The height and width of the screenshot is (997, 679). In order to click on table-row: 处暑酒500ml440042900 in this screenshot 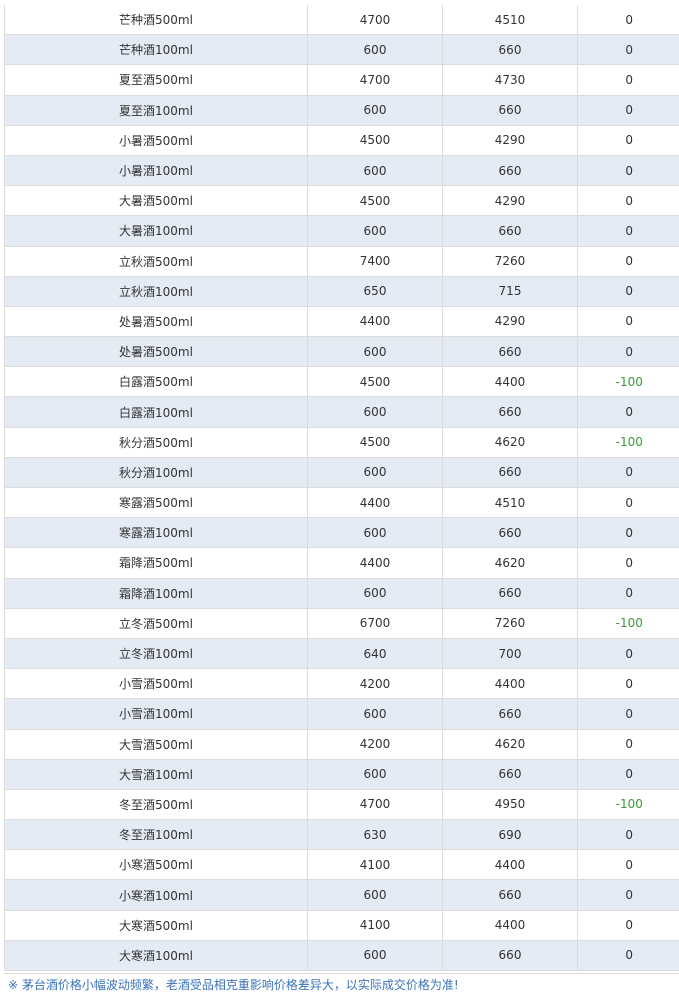, I will do `click(342, 321)`.